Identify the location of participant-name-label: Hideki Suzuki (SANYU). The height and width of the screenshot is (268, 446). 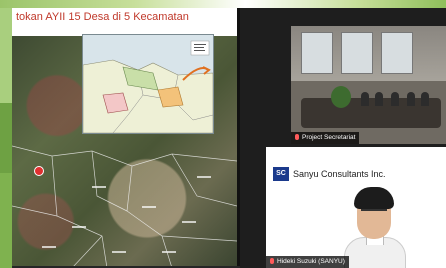
(307, 262).